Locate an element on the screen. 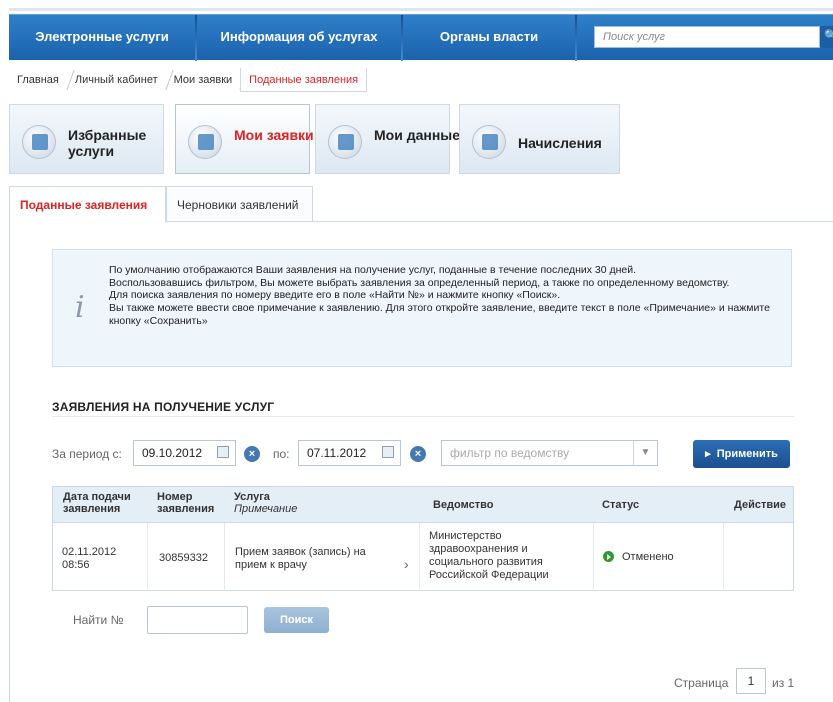 This screenshot has width=833, height=702. tile-favorites: Избранные услуги is located at coordinates (86, 139).